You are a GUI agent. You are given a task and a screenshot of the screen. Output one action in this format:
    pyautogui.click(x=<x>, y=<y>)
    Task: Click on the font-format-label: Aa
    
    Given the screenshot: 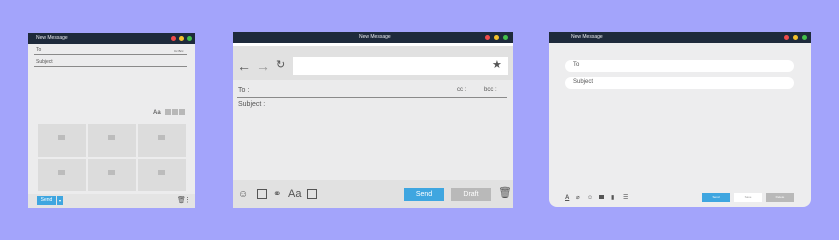 What is the action you would take?
    pyautogui.click(x=294, y=194)
    